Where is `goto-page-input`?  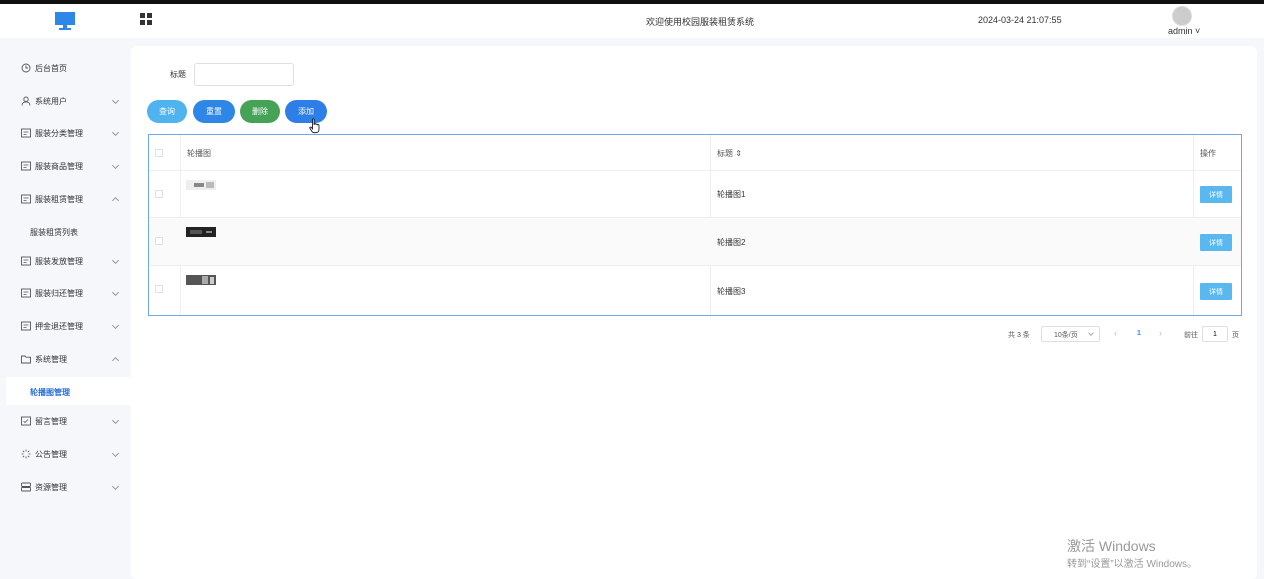 goto-page-input is located at coordinates (1215, 334).